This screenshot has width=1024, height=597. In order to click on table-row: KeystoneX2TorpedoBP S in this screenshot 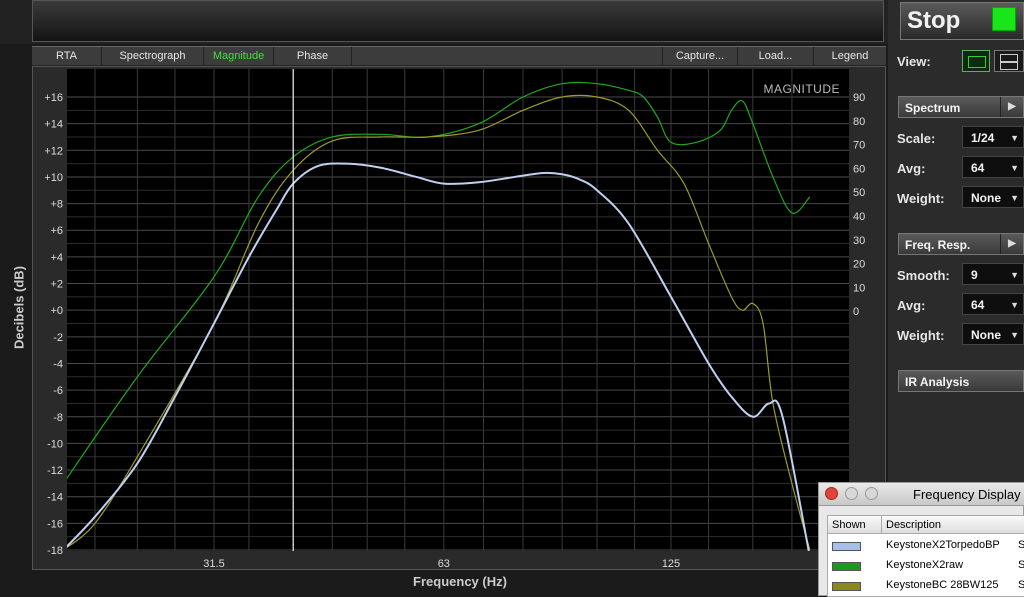, I will do `click(926, 546)`.